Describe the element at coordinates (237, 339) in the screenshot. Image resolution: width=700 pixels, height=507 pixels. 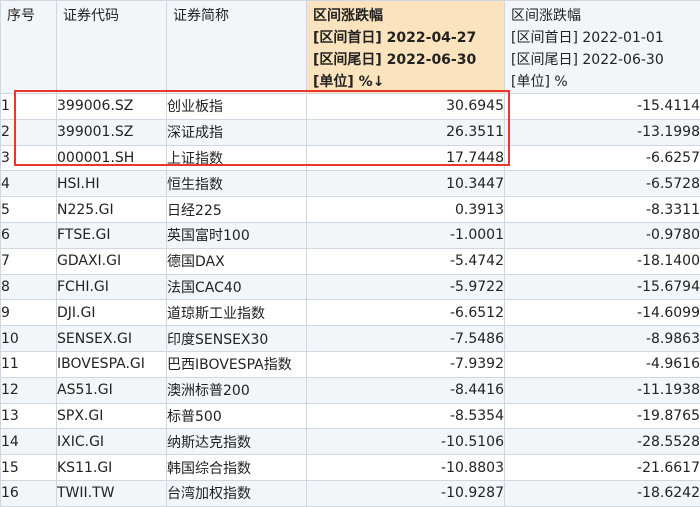
I see `row-name: 印度SENSEX30` at that location.